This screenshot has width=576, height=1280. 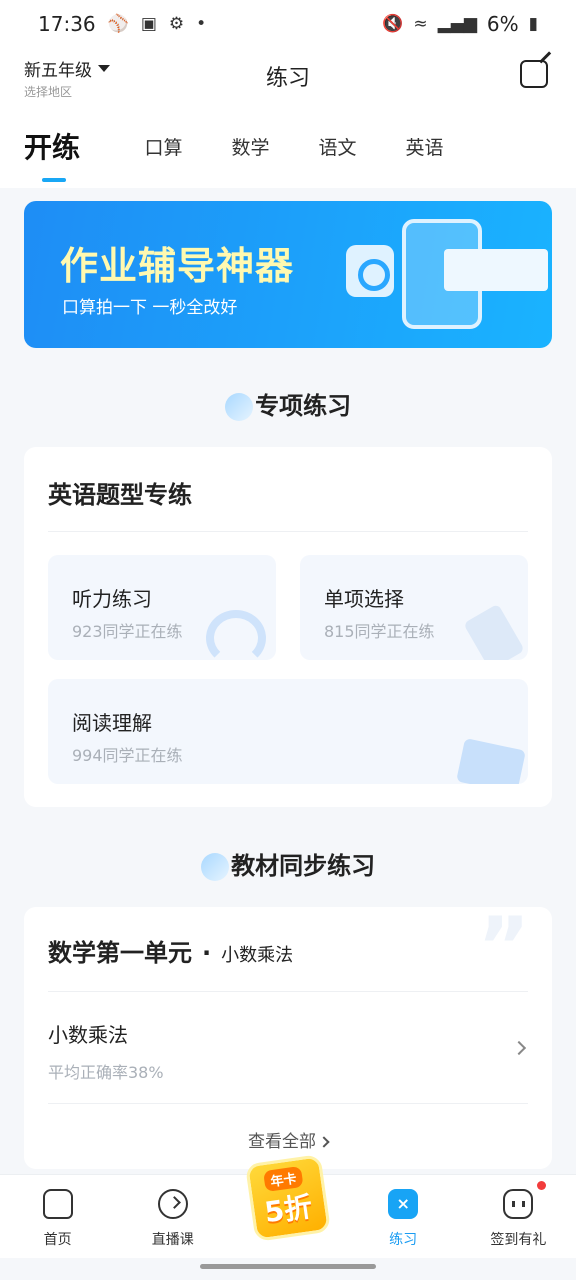 What do you see at coordinates (288, 731) in the screenshot?
I see `tile-reading: 阅读理解 994同学正在练` at bounding box center [288, 731].